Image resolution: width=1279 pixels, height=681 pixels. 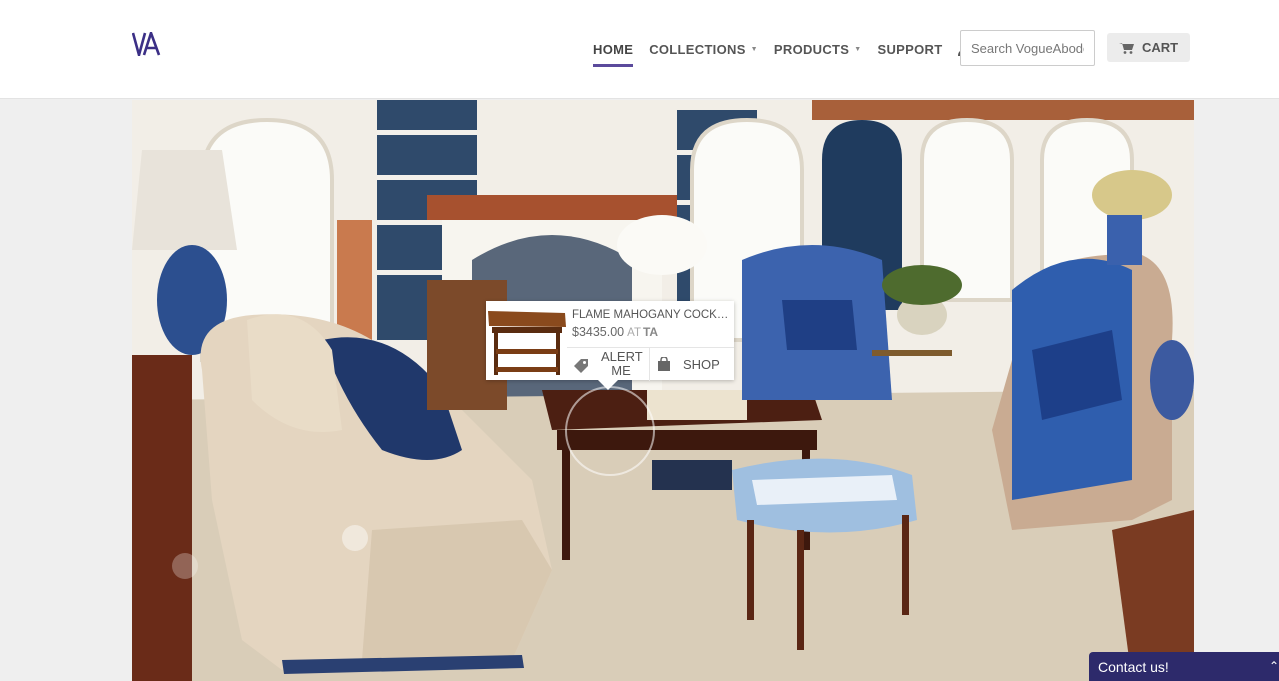 What do you see at coordinates (613, 49) in the screenshot?
I see `nav-home-label: HOME` at bounding box center [613, 49].